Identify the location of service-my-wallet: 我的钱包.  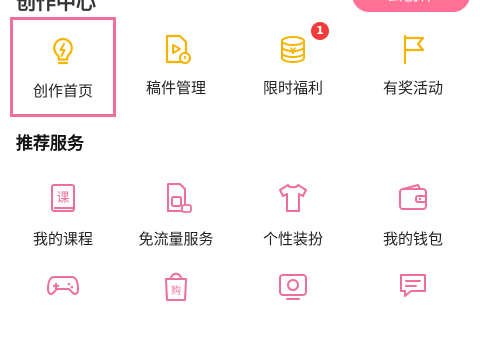
(413, 211).